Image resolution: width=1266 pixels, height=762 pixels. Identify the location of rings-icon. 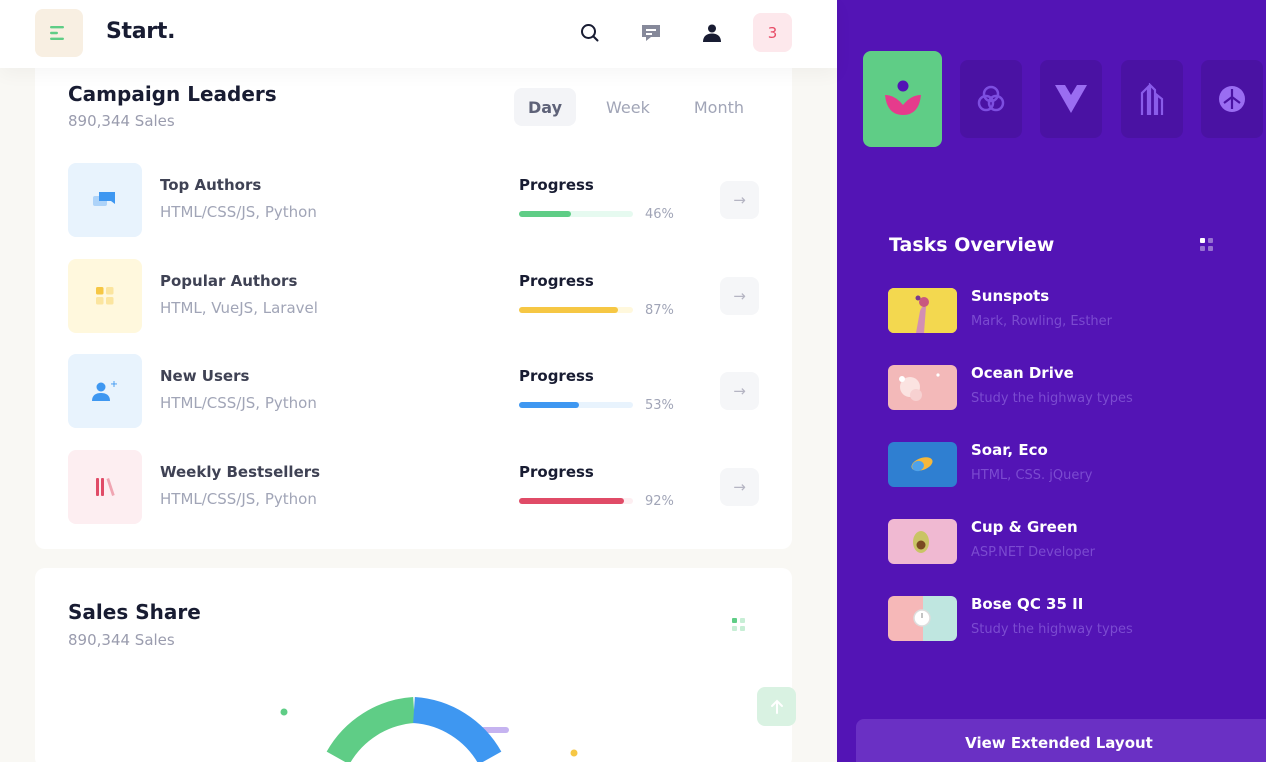
(991, 98).